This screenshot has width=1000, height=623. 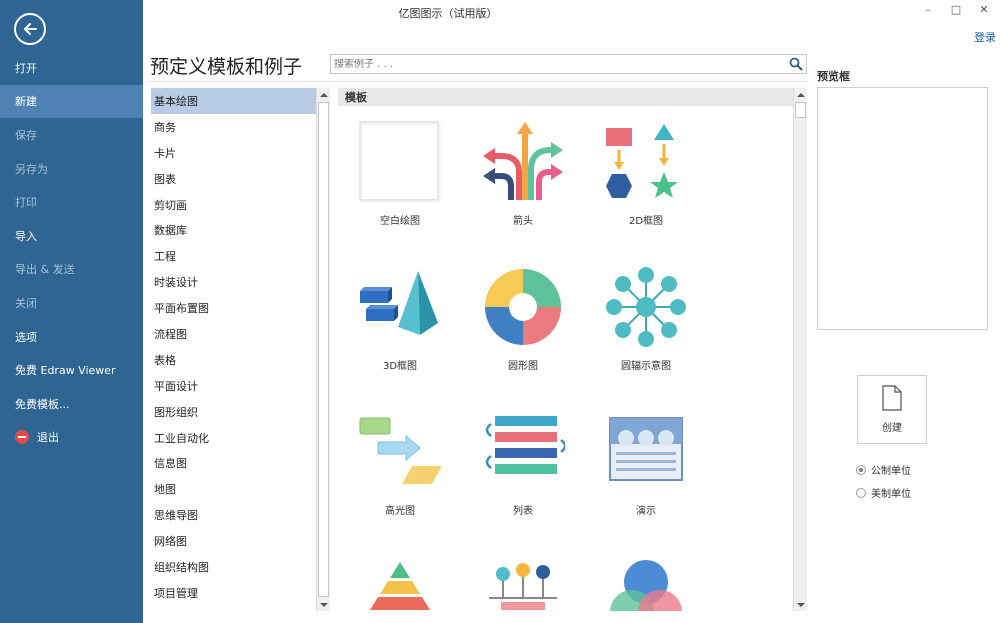 I want to click on search-icon, so click(x=796, y=64).